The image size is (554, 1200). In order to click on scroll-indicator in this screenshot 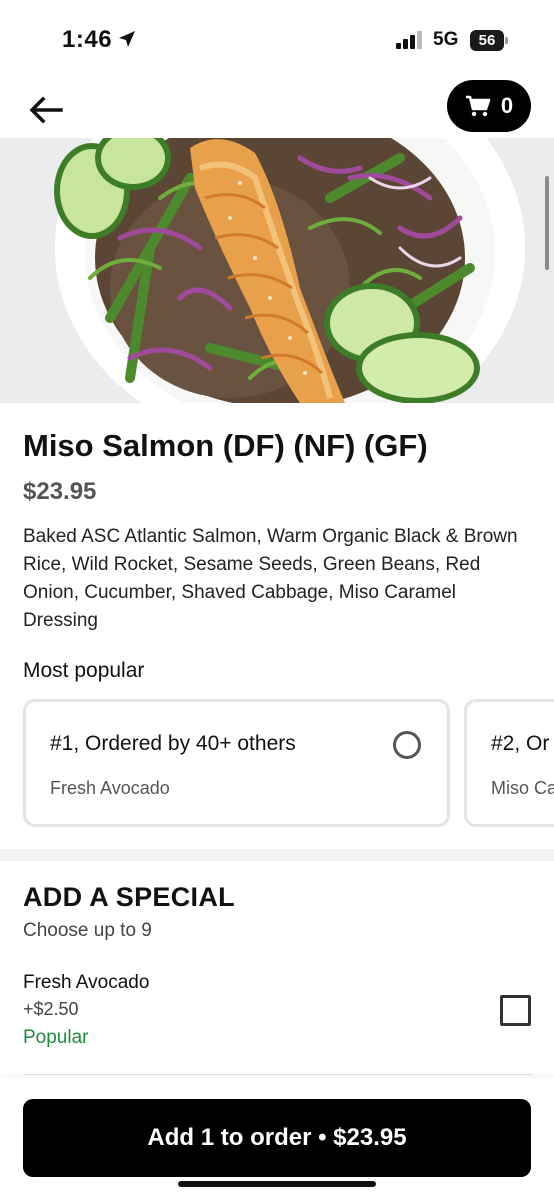, I will do `click(547, 223)`.